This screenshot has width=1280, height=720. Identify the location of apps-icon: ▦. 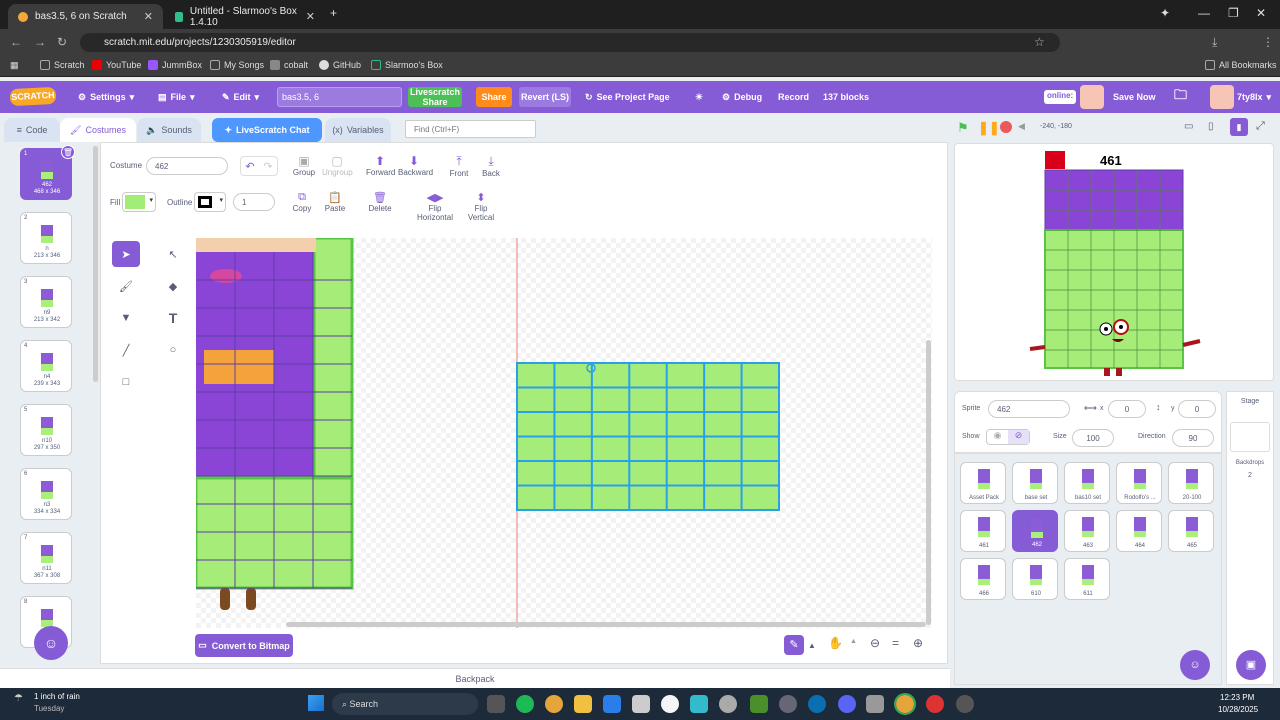
(14, 65).